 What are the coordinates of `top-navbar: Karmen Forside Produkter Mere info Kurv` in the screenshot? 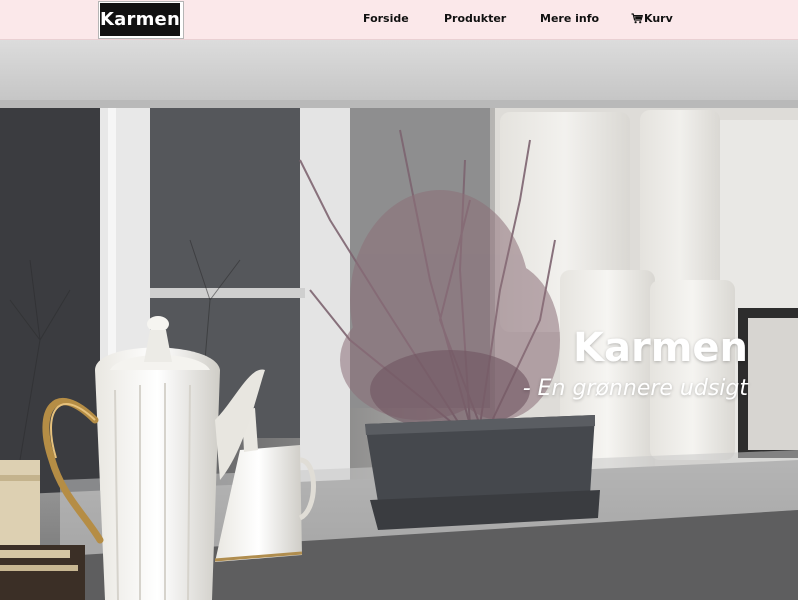 It's located at (399, 20).